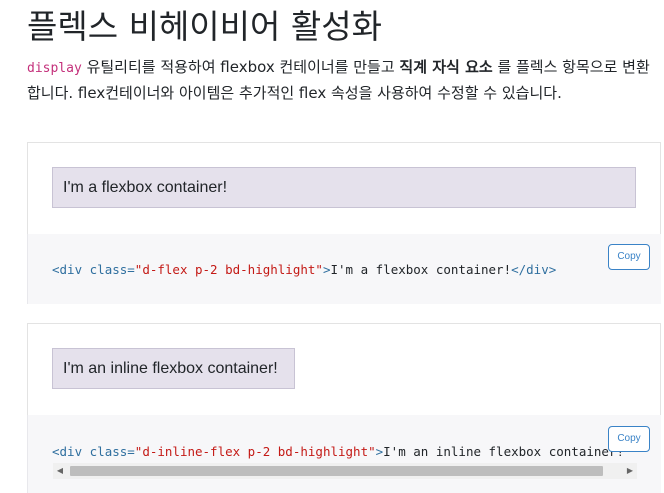 This screenshot has width=664, height=493. What do you see at coordinates (421, 269) in the screenshot?
I see `code-text: I'm a flexbox container!` at bounding box center [421, 269].